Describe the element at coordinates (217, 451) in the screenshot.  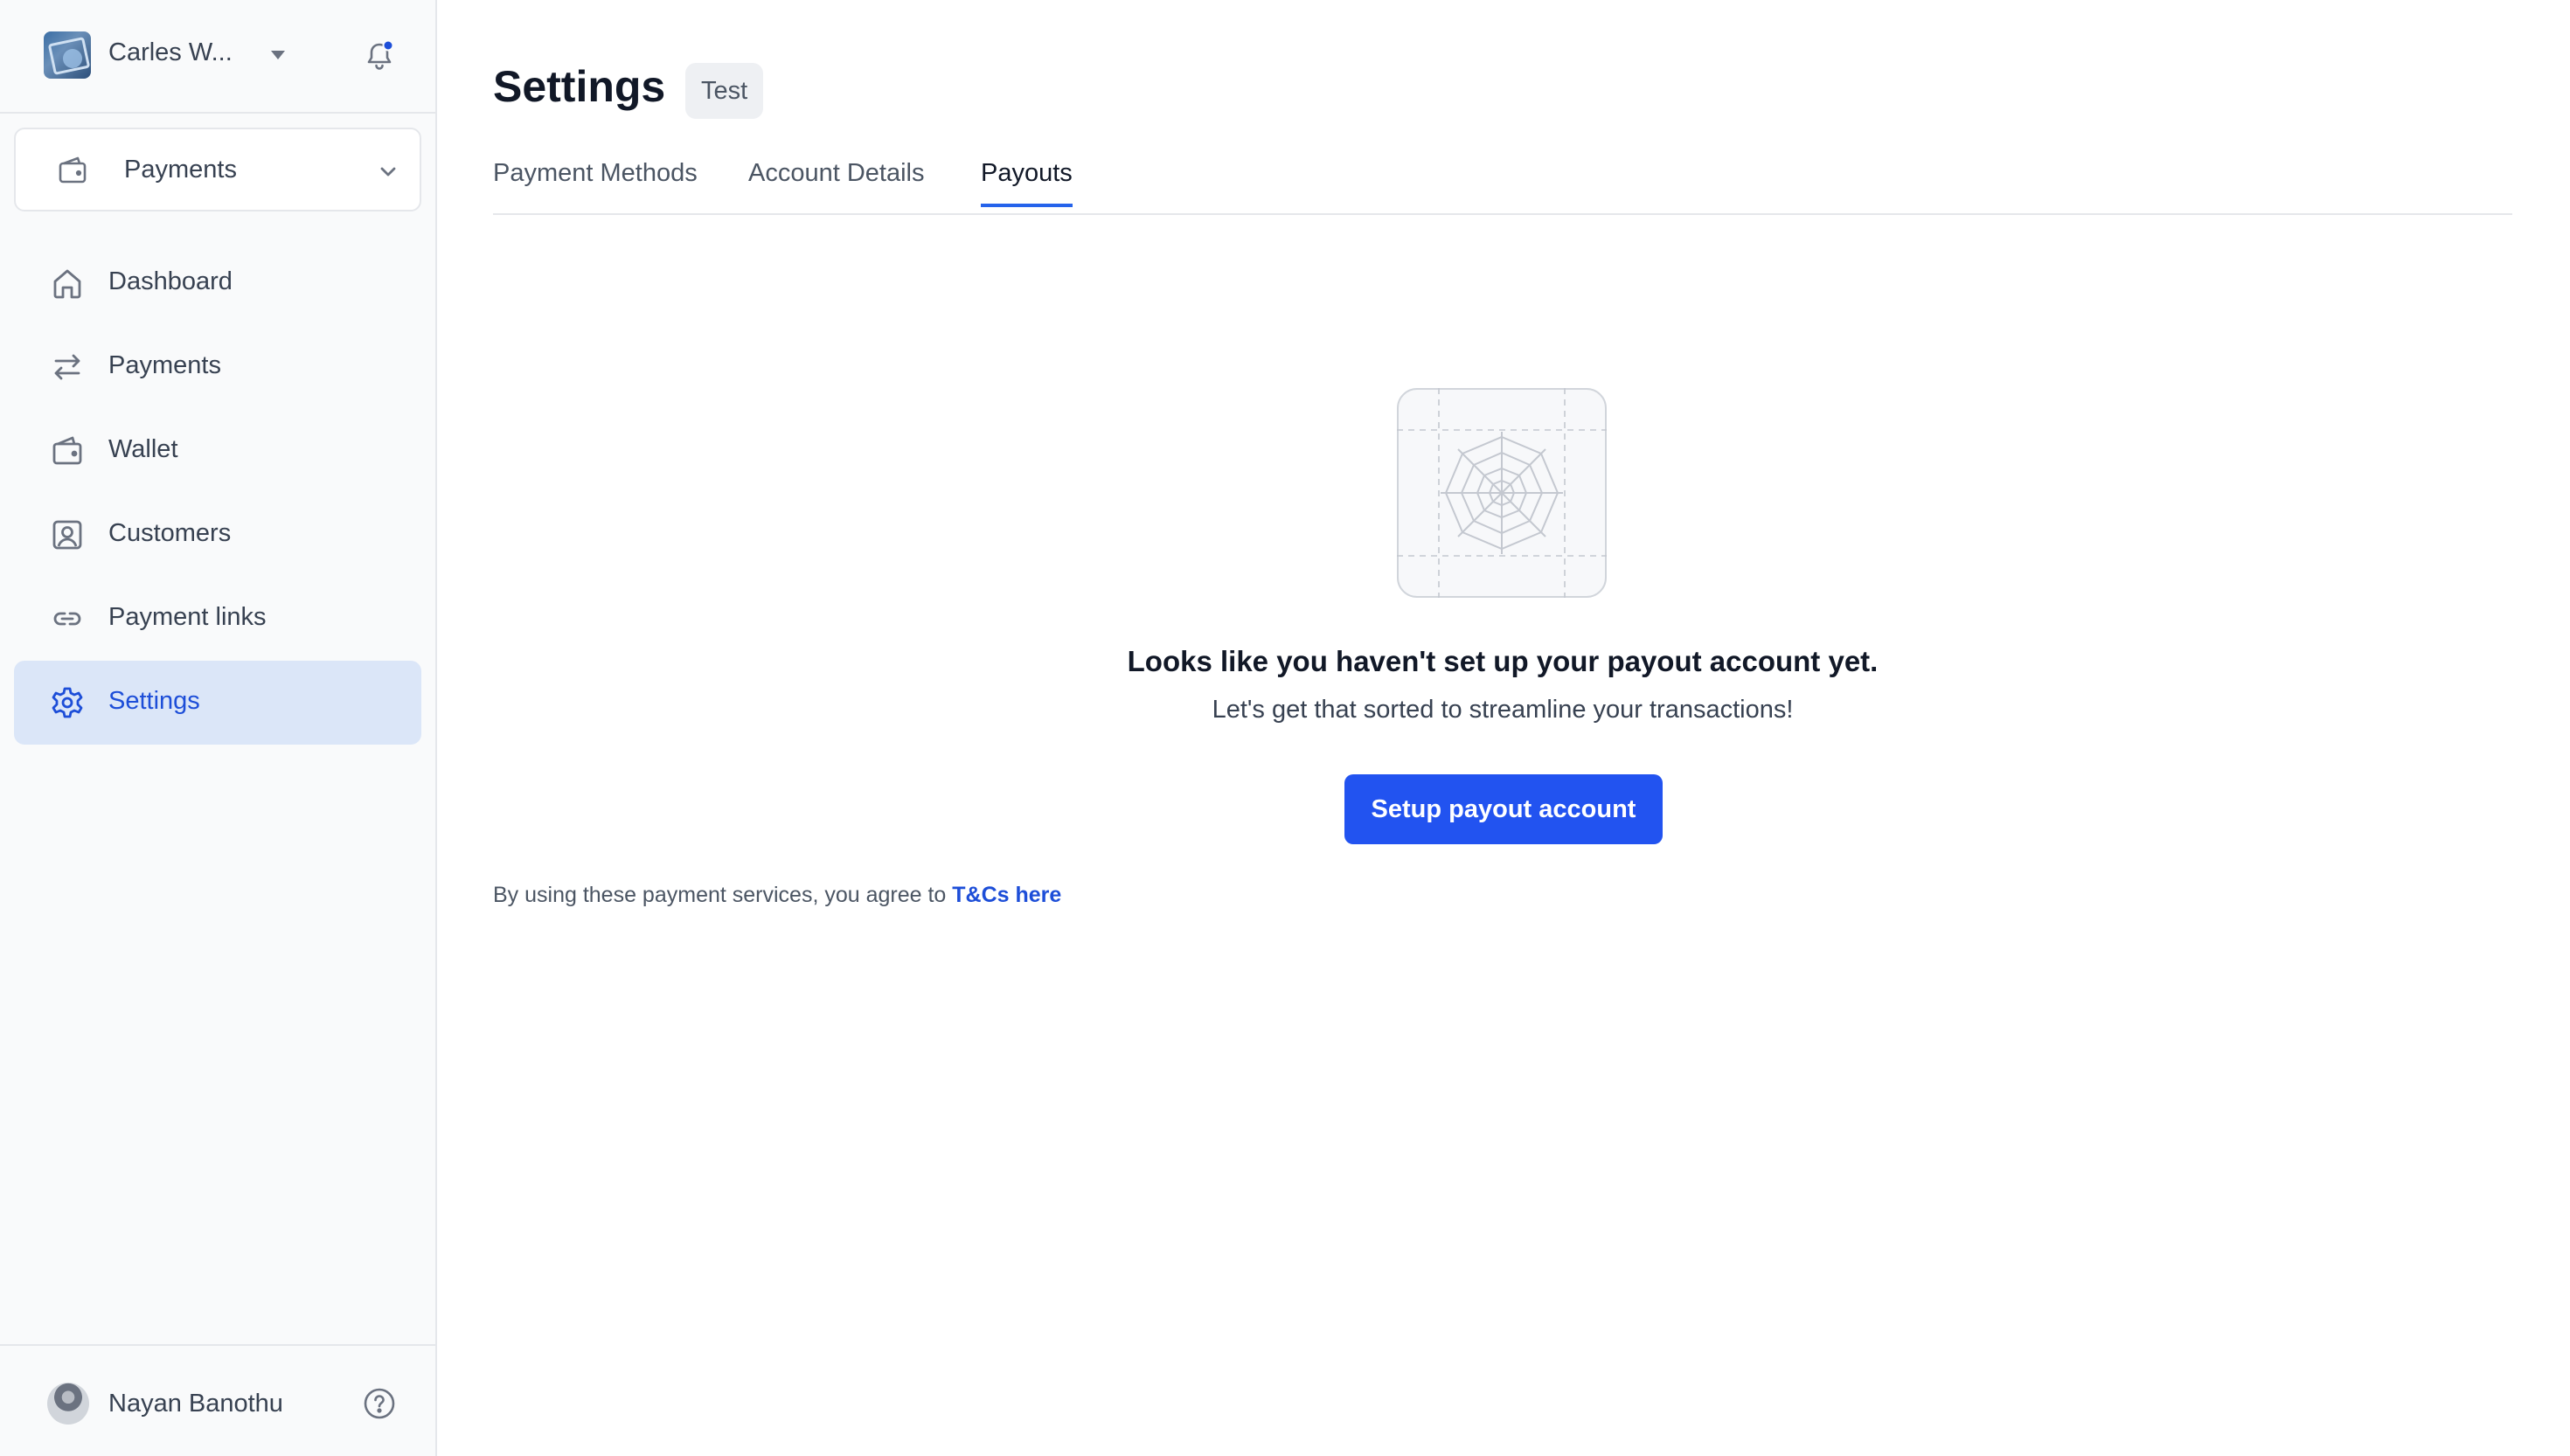
I see `sidebar-item-wallet: Wallet` at that location.